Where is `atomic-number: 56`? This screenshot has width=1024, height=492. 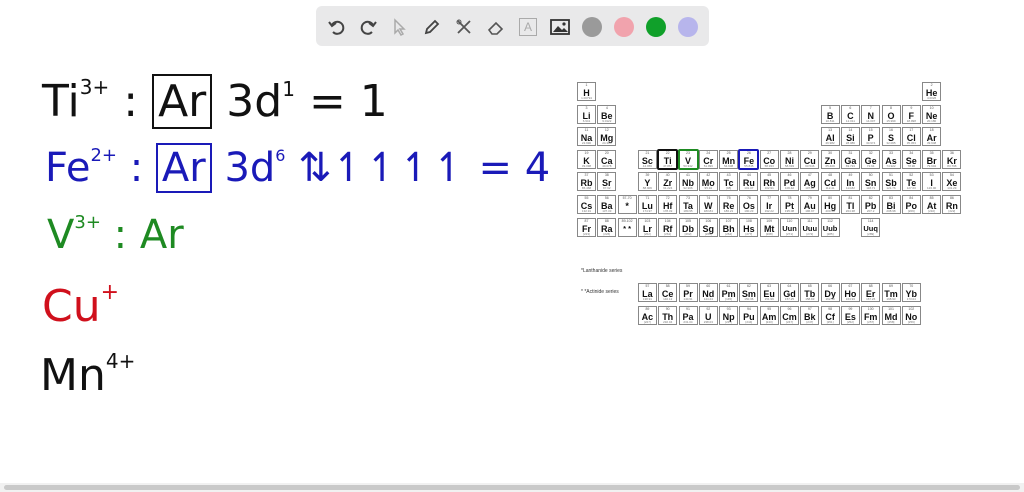 atomic-number: 56 is located at coordinates (606, 198).